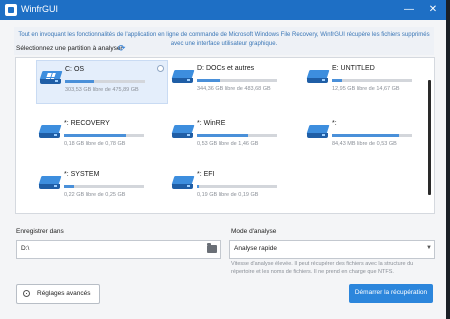 This screenshot has width=450, height=319. What do you see at coordinates (25, 248) in the screenshot?
I see `save-location-value: D:\` at bounding box center [25, 248].